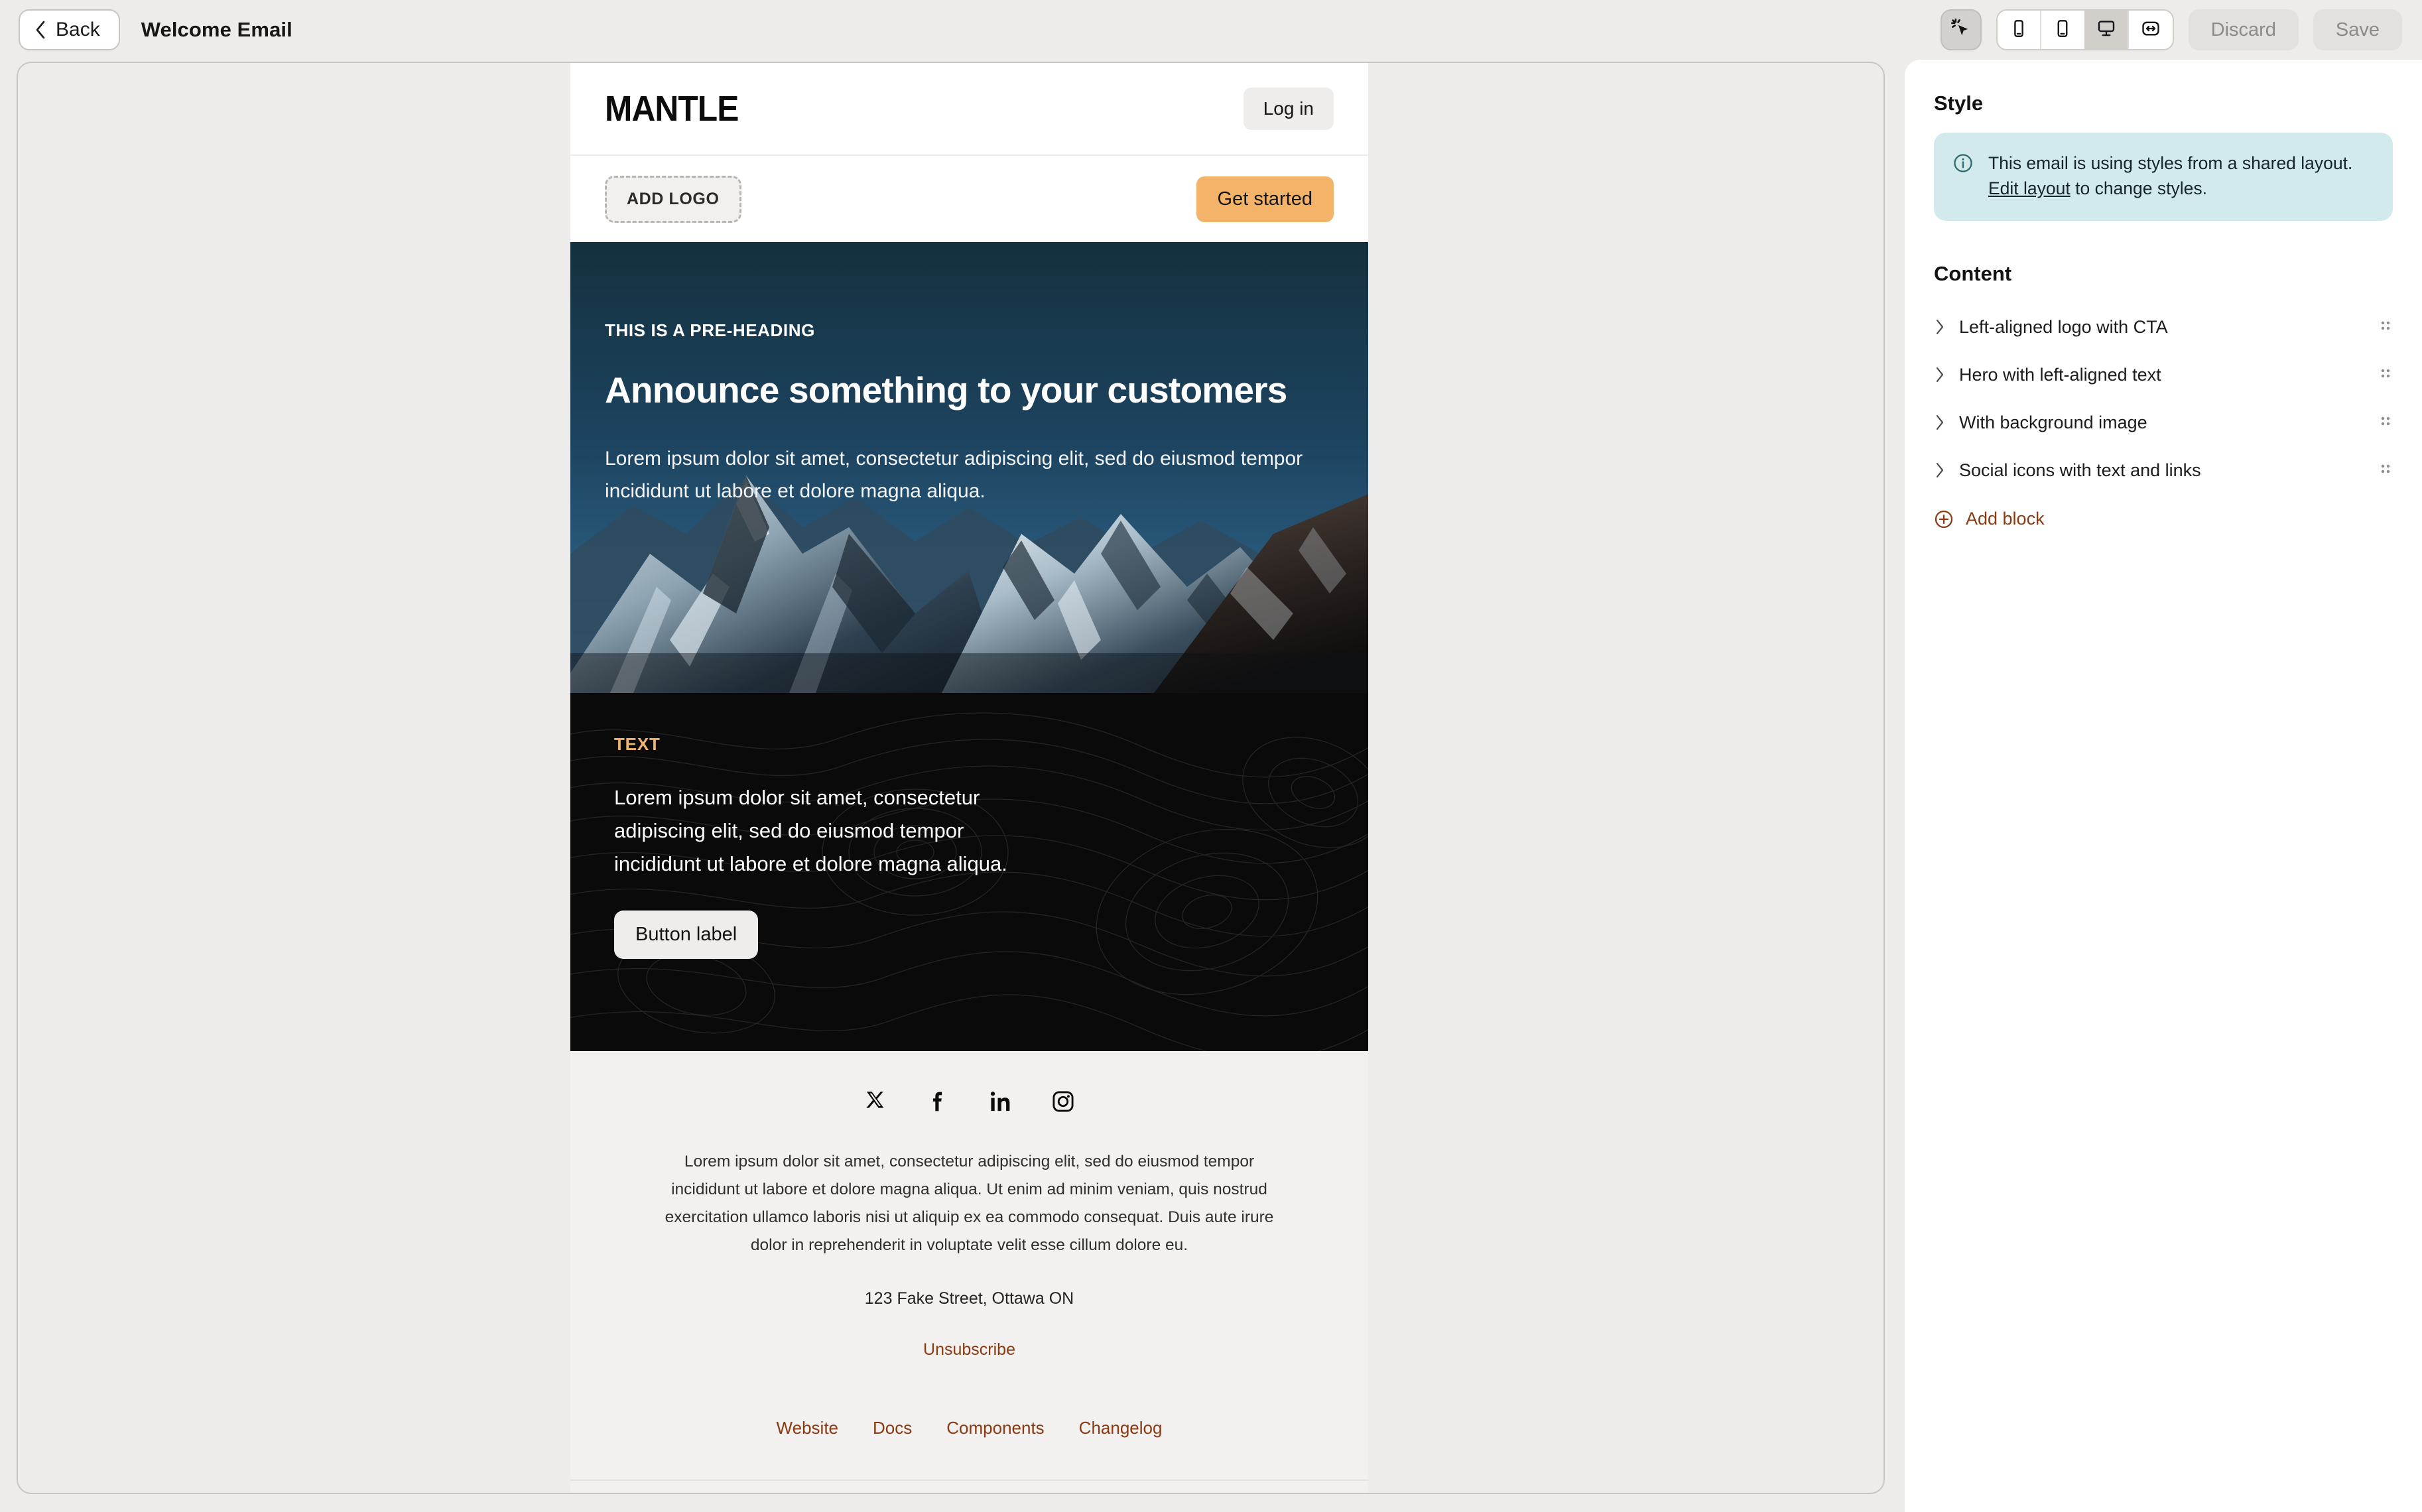 The height and width of the screenshot is (1512, 2422). Describe the element at coordinates (637, 744) in the screenshot. I see `dark-block-label: TEXT` at that location.